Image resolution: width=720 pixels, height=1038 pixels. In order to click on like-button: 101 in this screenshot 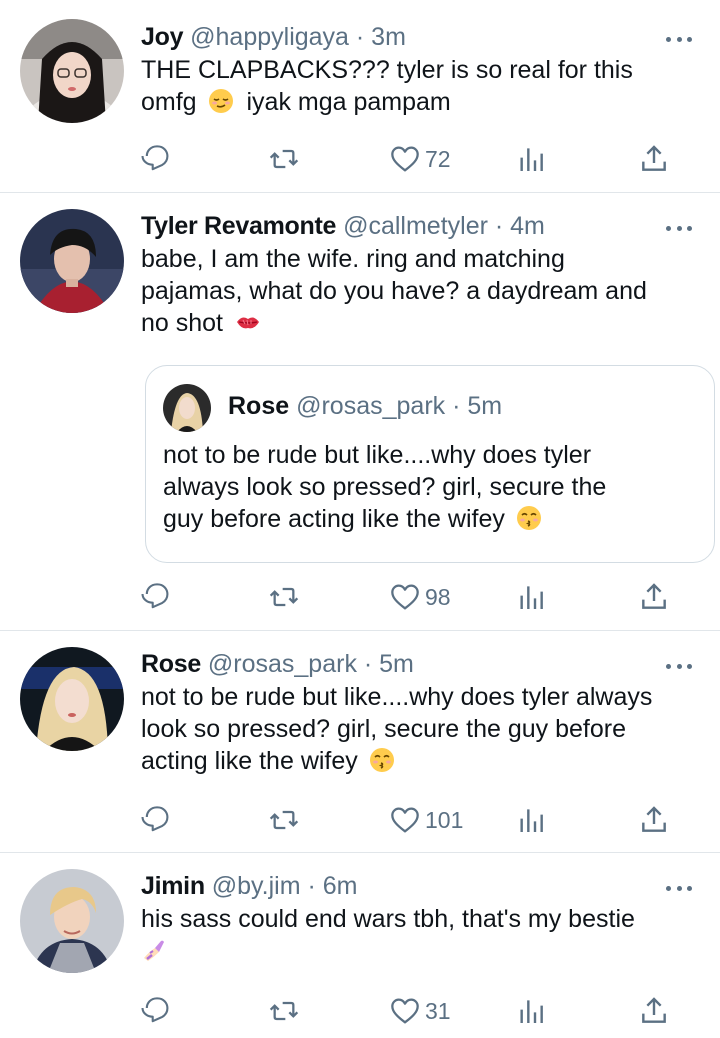, I will do `click(426, 820)`.